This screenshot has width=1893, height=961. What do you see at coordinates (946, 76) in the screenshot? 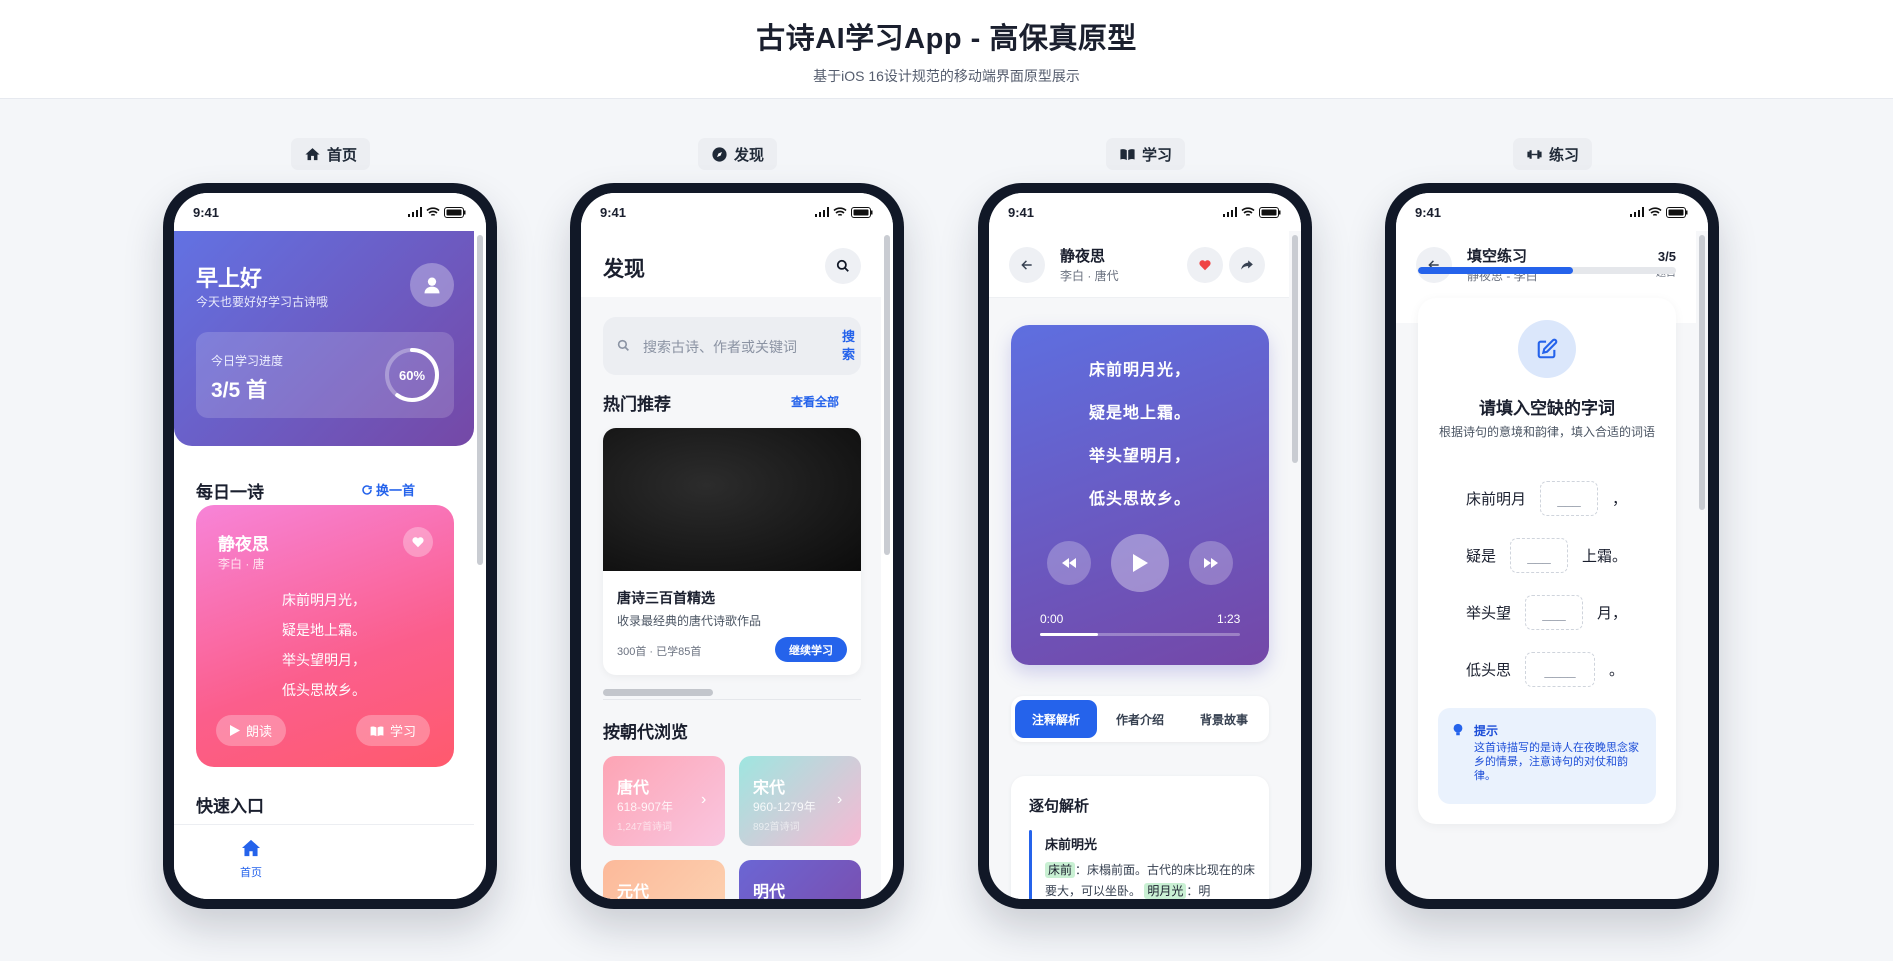
I see `page-subtitle: 基于iOS 16设计规范的移动端界面原型展示` at bounding box center [946, 76].